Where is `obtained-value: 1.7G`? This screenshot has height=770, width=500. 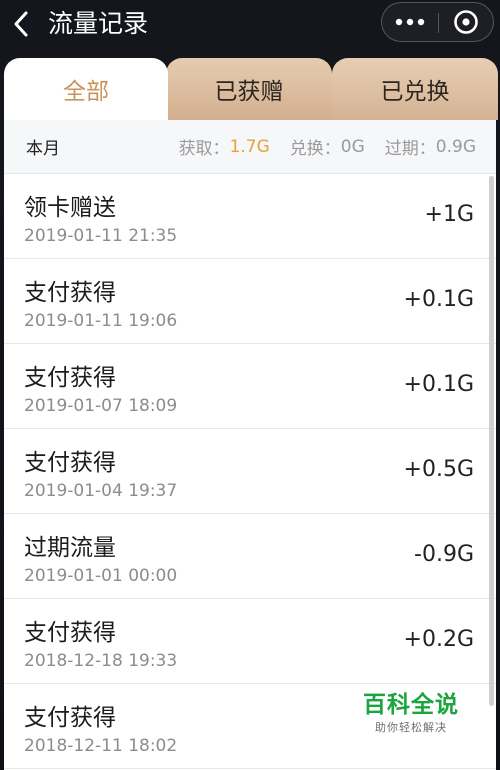 obtained-value: 1.7G is located at coordinates (249, 146).